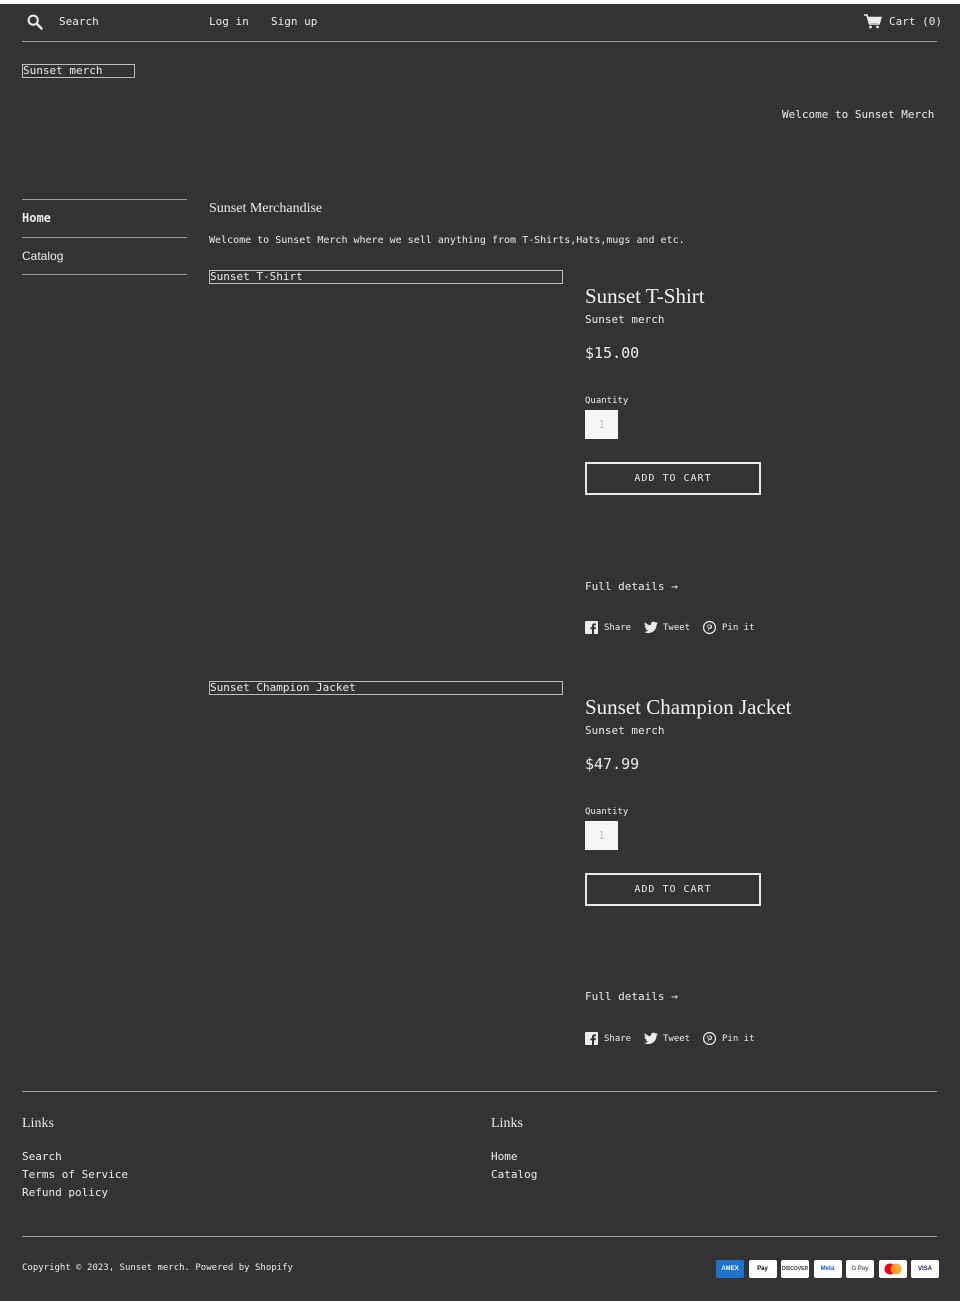 This screenshot has width=960, height=1301. What do you see at coordinates (386, 277) in the screenshot?
I see `product-image: Sunset T-Shirt` at bounding box center [386, 277].